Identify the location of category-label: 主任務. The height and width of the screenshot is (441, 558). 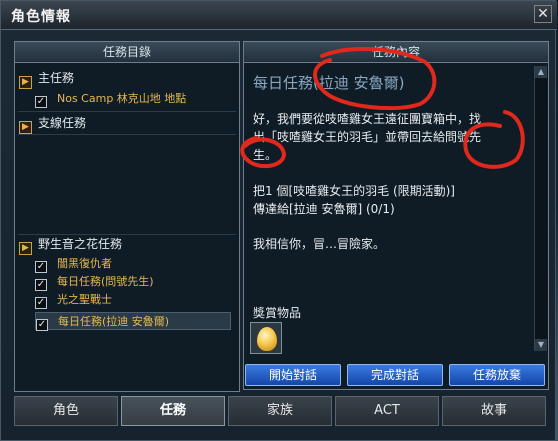
(56, 78).